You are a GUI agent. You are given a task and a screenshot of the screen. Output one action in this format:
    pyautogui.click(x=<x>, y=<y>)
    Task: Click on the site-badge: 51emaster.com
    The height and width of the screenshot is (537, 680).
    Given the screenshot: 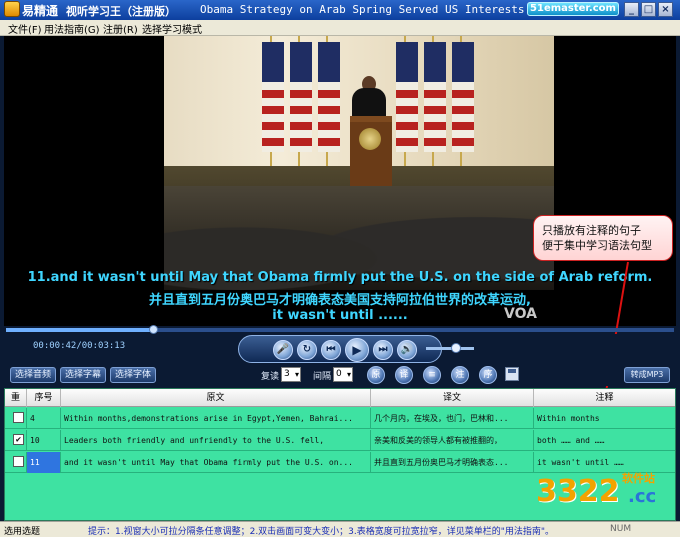 What is the action you would take?
    pyautogui.click(x=573, y=9)
    